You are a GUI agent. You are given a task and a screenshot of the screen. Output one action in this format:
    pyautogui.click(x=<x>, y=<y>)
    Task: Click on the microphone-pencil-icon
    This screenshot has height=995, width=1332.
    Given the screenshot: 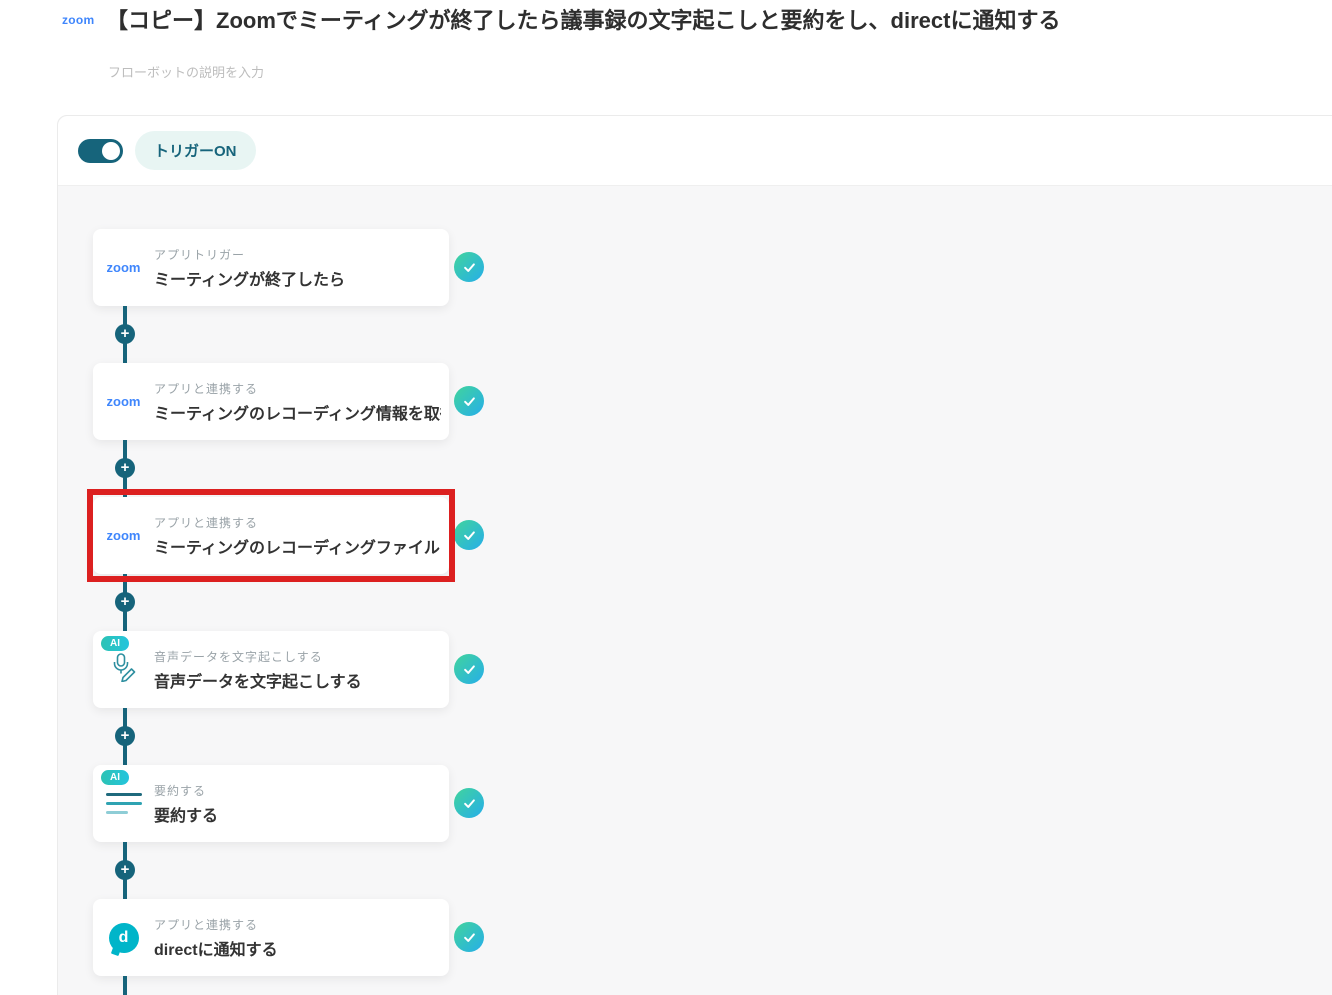 What is the action you would take?
    pyautogui.click(x=124, y=669)
    